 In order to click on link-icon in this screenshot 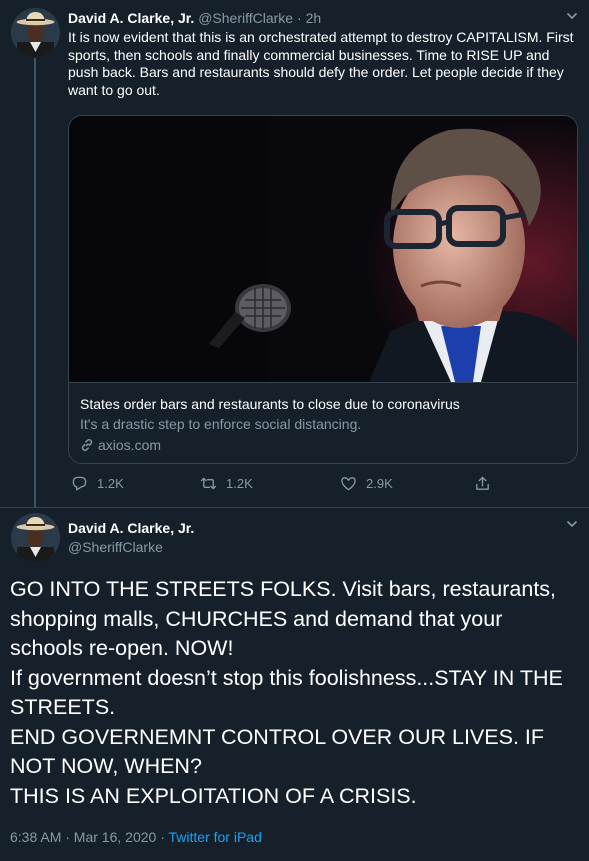, I will do `click(87, 445)`.